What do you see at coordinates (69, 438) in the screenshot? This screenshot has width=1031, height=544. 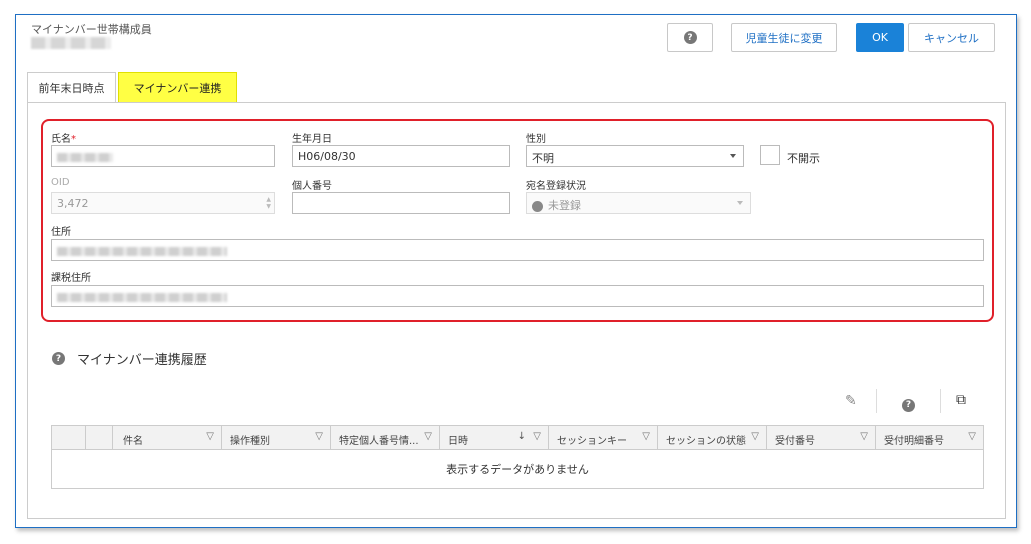 I see `grid-col-select` at bounding box center [69, 438].